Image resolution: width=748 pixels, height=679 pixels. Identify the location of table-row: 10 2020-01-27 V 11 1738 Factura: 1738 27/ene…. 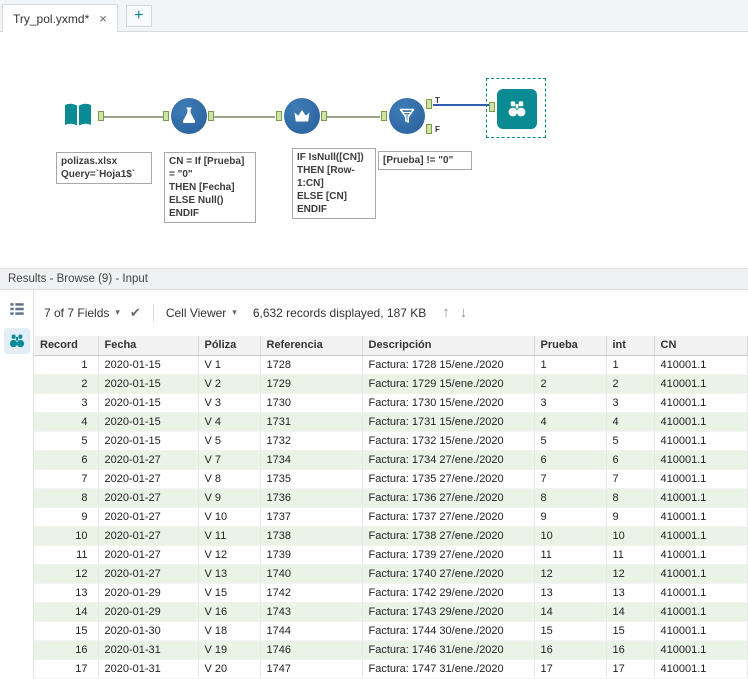
(391, 536).